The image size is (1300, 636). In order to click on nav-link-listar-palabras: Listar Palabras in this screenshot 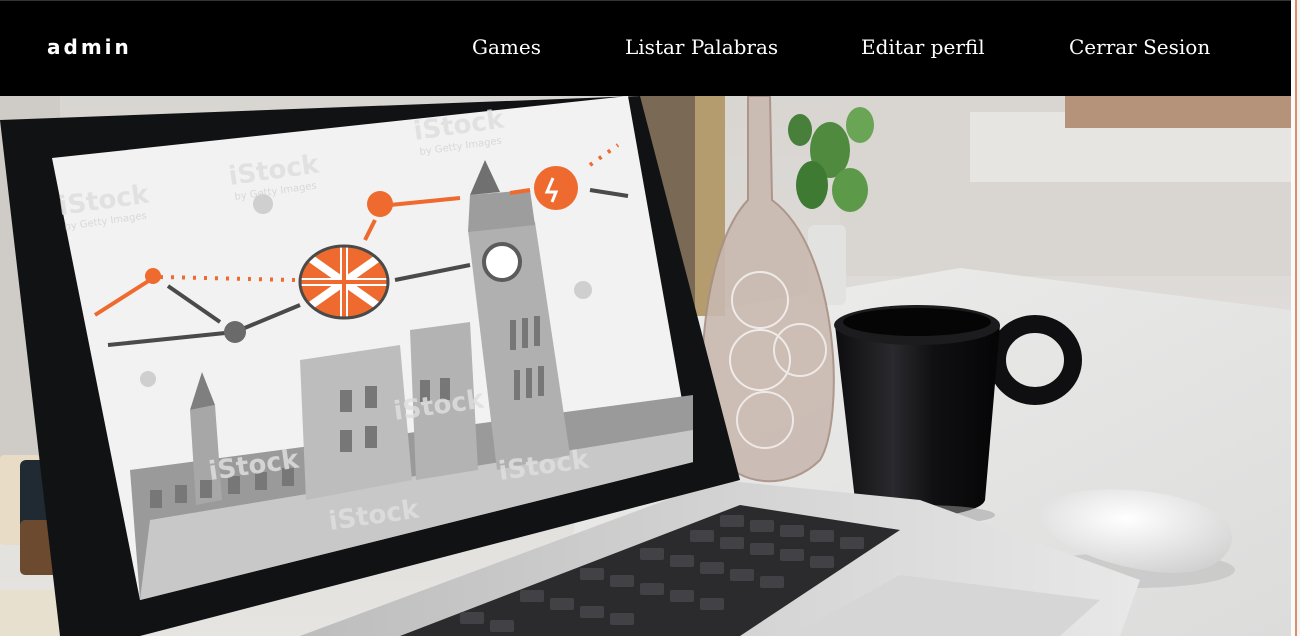, I will do `click(701, 47)`.